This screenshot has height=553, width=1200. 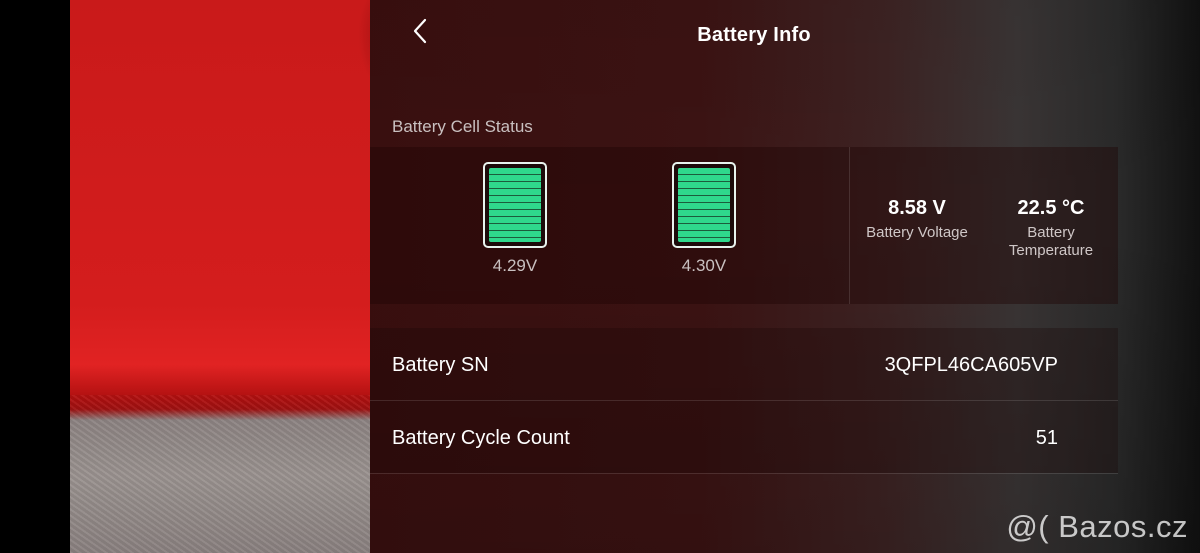 I want to click on divider, so click(x=849, y=225).